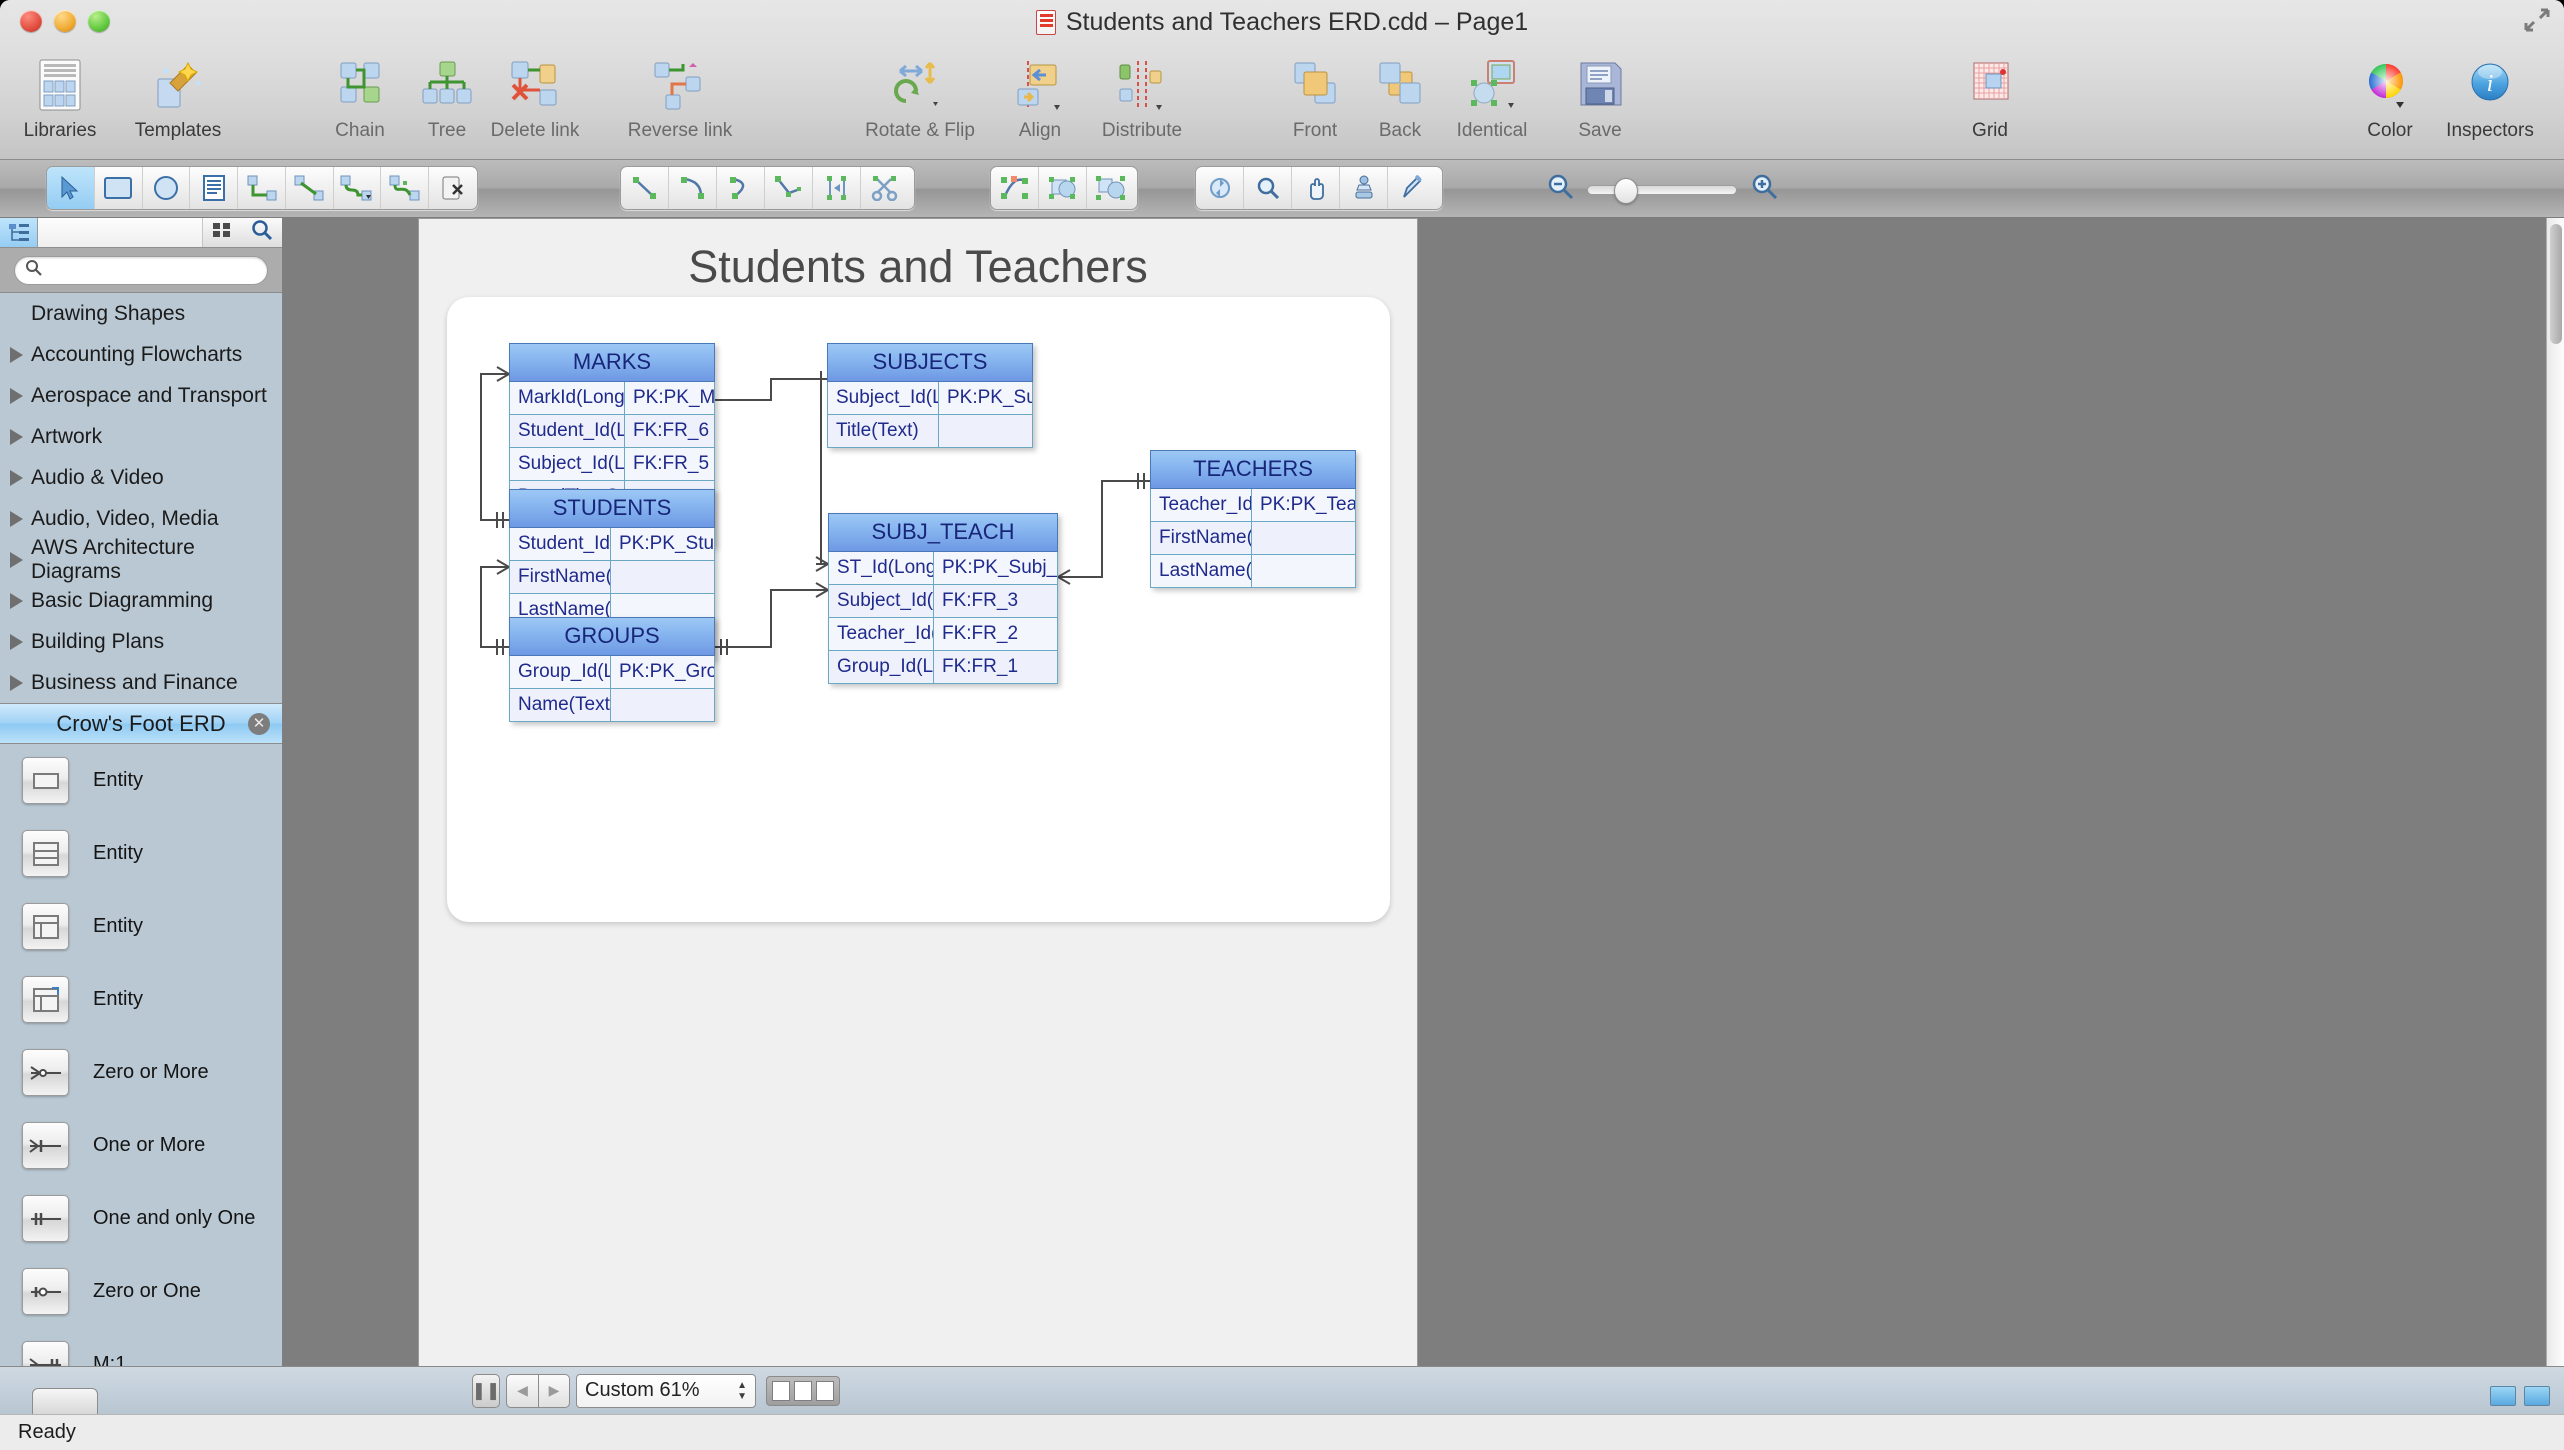 This screenshot has height=1450, width=2564. I want to click on sidebar-item-basic-diagramming: Basic Diagramming, so click(141, 600).